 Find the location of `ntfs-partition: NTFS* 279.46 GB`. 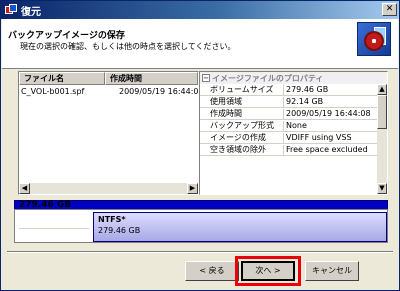

ntfs-partition: NTFS* 279.46 GB is located at coordinates (240, 227).